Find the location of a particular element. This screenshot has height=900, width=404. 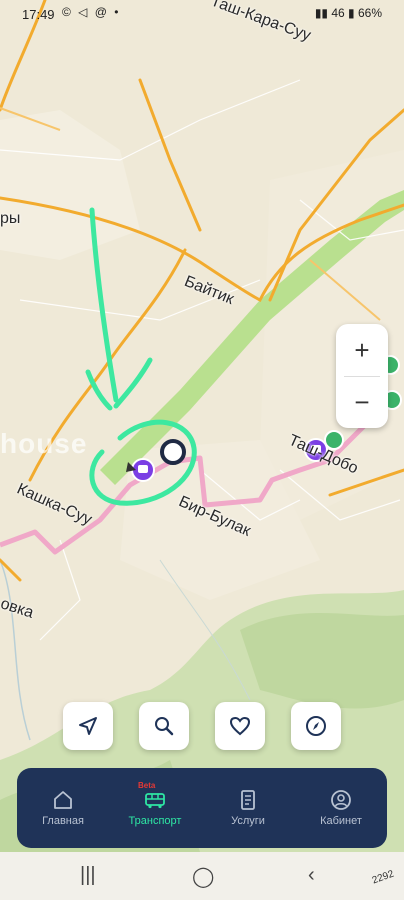

nav-item-label: Услуги is located at coordinates (248, 821).